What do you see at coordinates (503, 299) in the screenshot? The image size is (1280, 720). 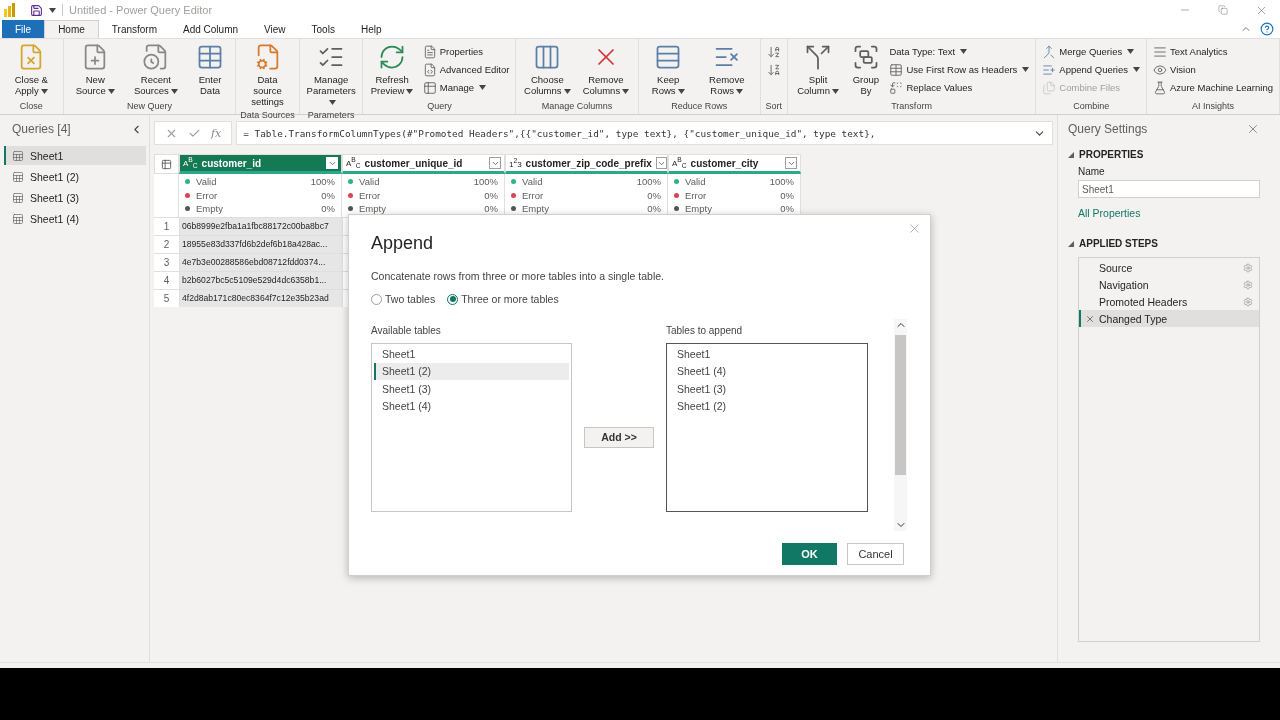 I see `radio-option: Three or more tables` at bounding box center [503, 299].